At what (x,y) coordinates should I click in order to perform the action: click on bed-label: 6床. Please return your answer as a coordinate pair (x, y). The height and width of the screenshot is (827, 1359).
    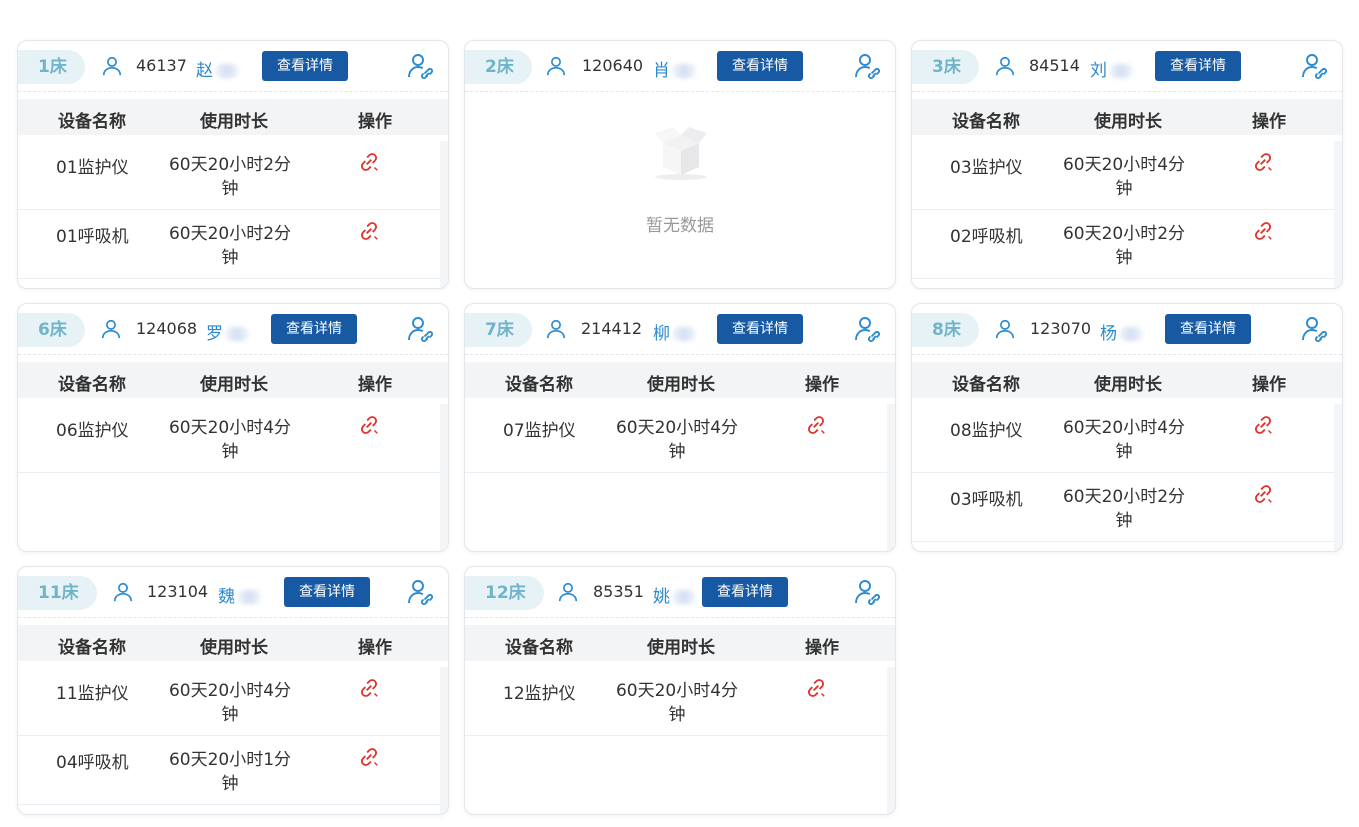
    Looking at the image, I should click on (51, 330).